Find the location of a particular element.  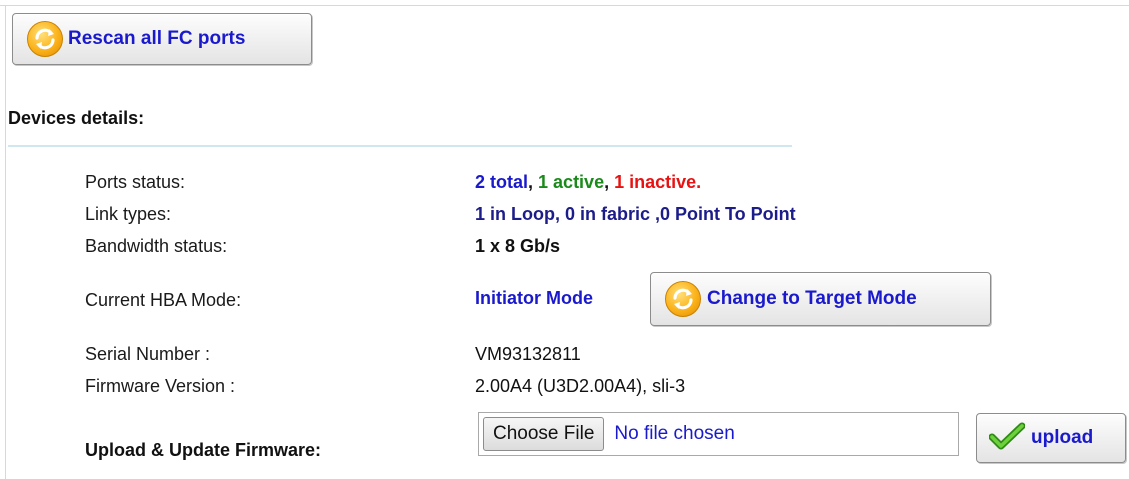

bandwidth-status-value: 1 x 8 Gb/s is located at coordinates (518, 246).